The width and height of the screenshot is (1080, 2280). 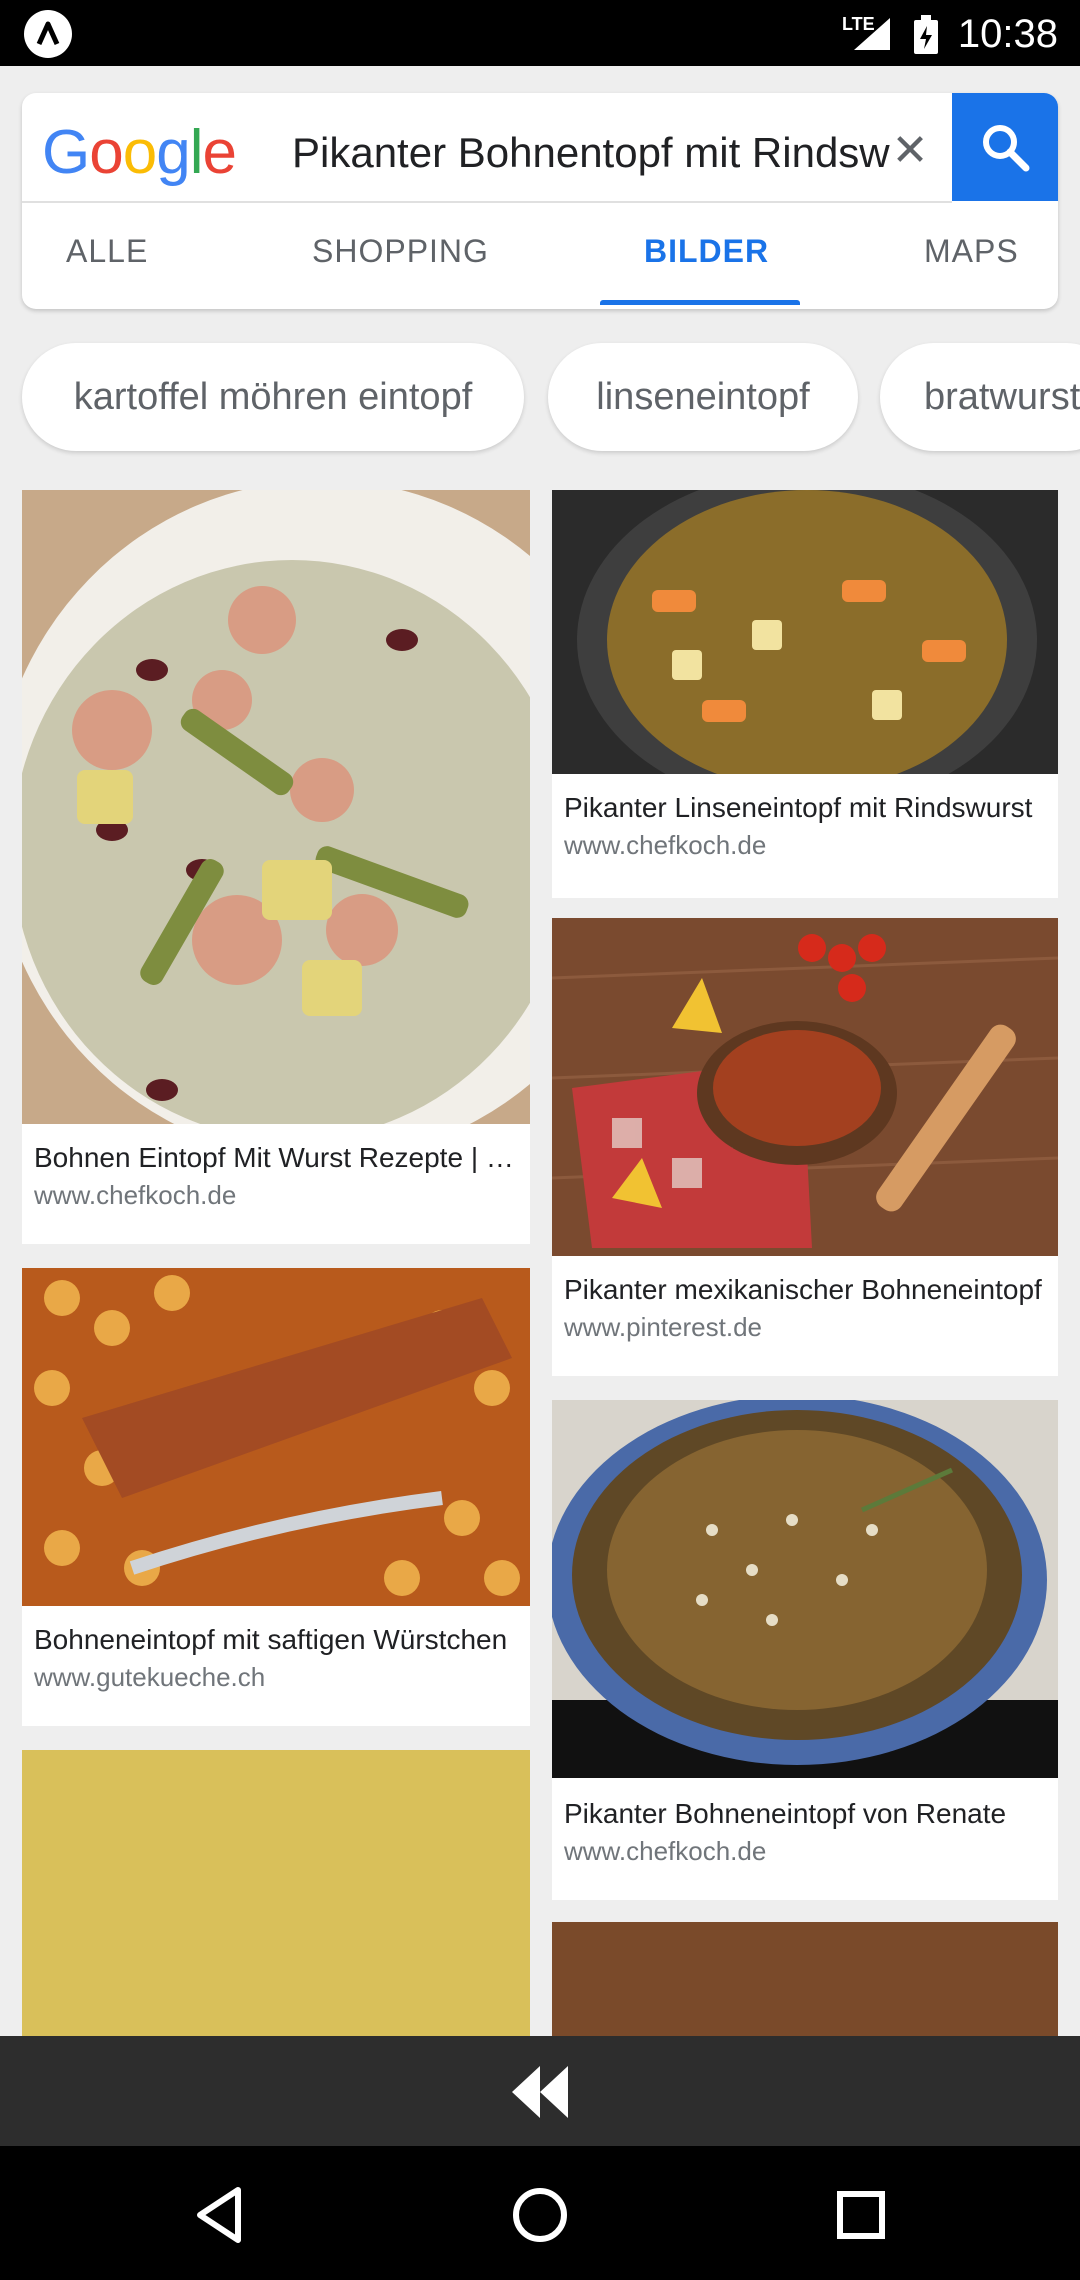 I want to click on chip-bratwurst: bratwurst, so click(x=980, y=397).